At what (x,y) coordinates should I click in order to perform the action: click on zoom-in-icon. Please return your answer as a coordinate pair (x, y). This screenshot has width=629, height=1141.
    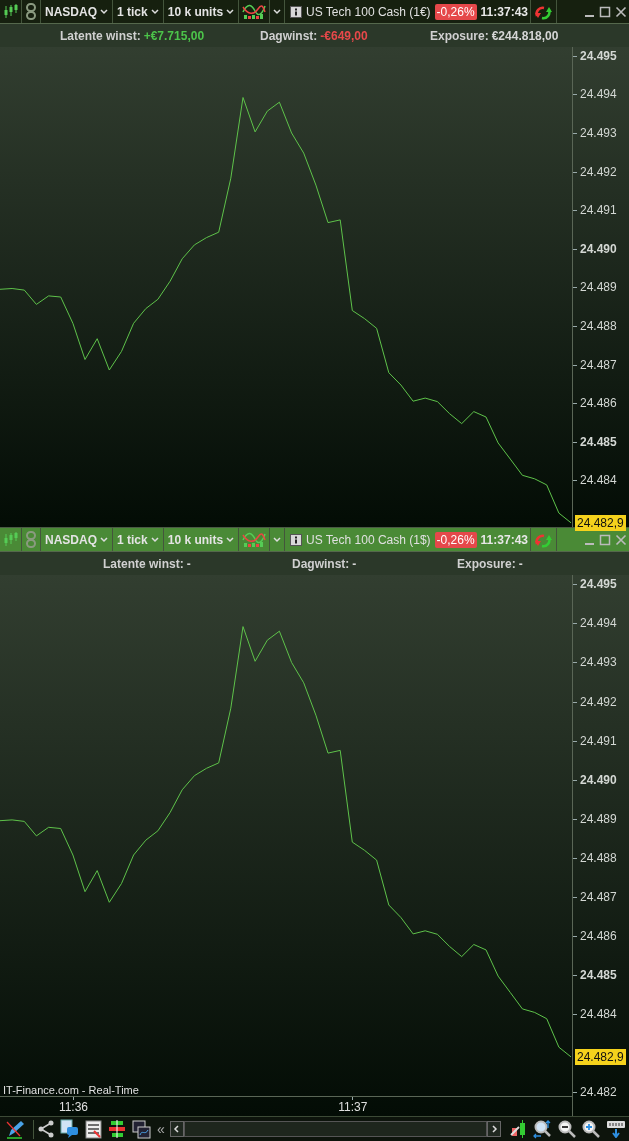
    Looking at the image, I should click on (591, 1129).